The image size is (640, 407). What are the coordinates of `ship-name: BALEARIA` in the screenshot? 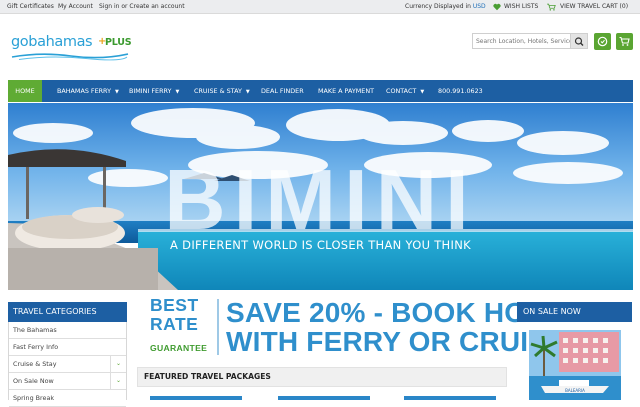 It's located at (575, 390).